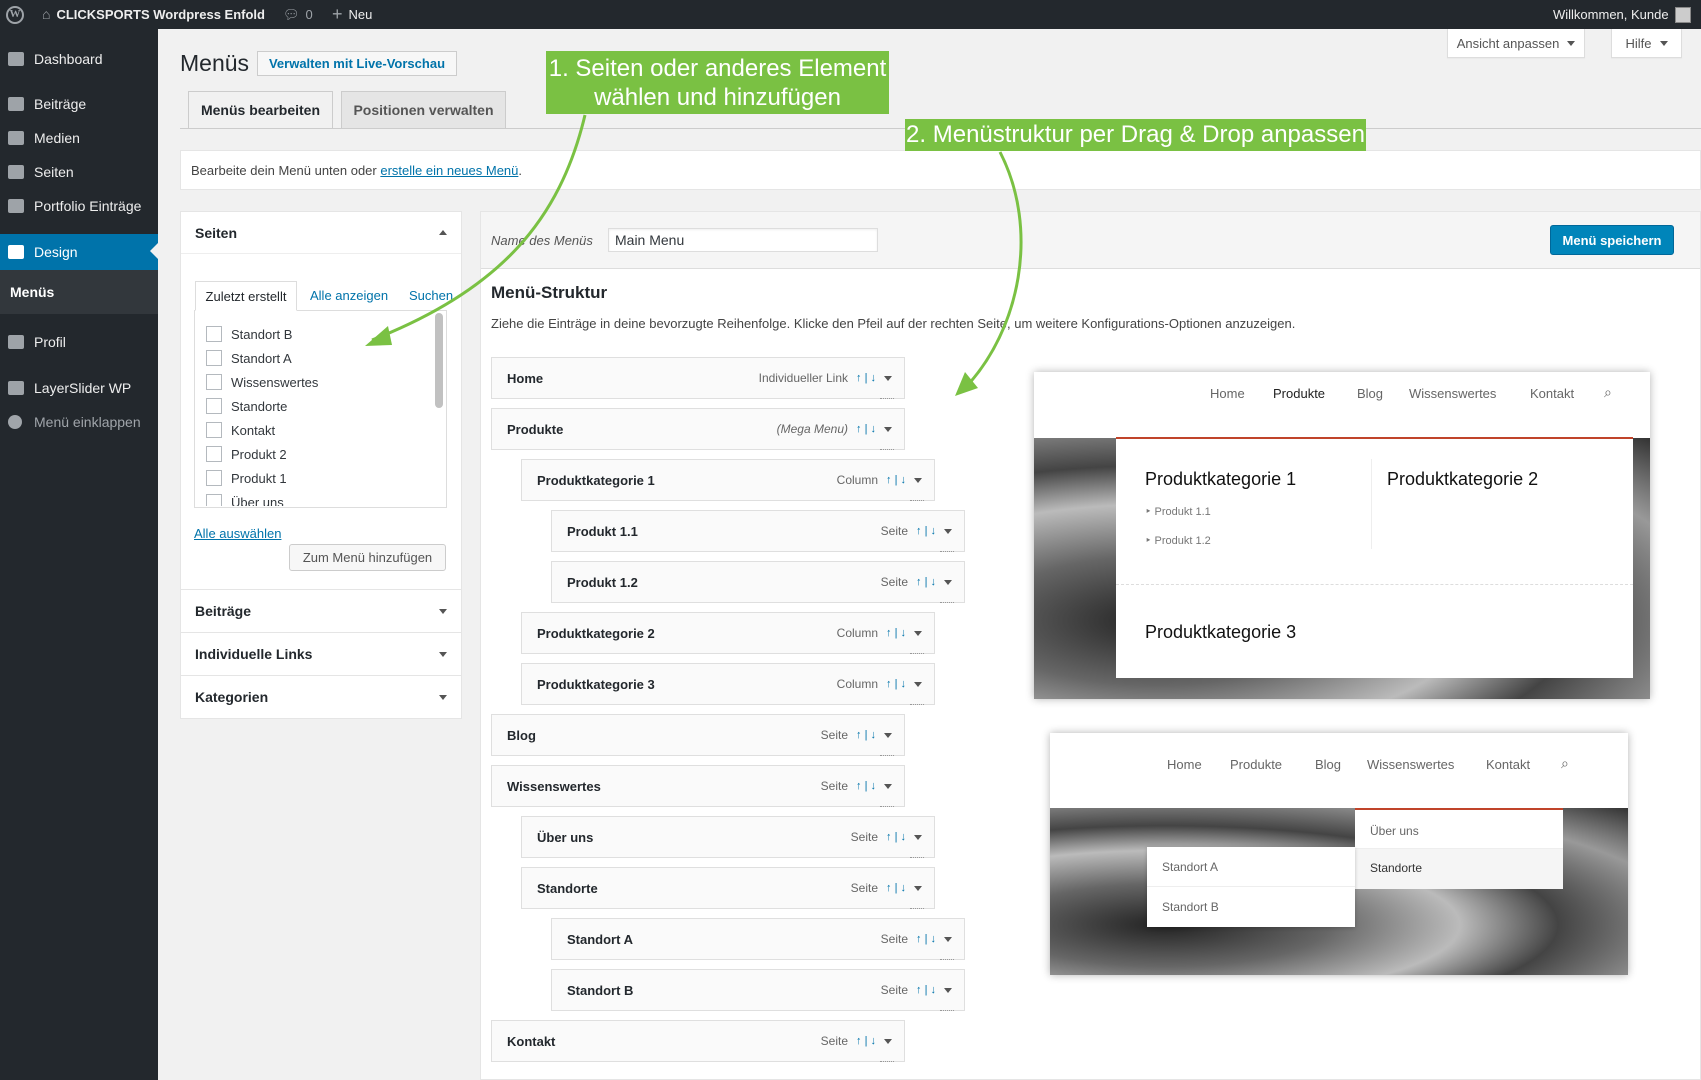 This screenshot has width=1701, height=1080. What do you see at coordinates (249, 334) in the screenshot?
I see `page-checkbox-item: Standort B` at bounding box center [249, 334].